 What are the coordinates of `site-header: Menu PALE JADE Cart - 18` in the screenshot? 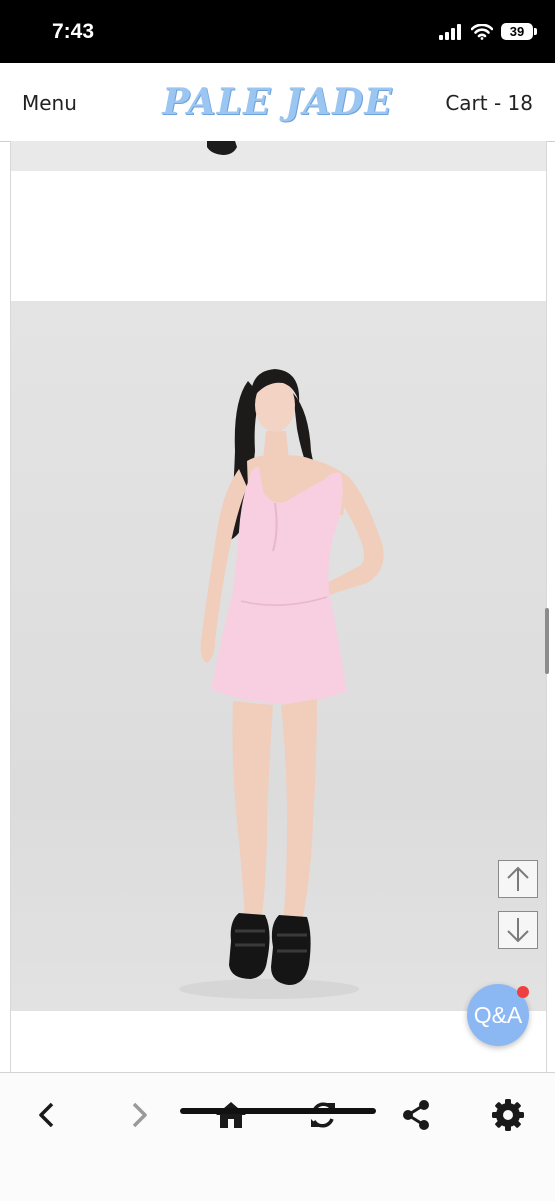 It's located at (277, 102).